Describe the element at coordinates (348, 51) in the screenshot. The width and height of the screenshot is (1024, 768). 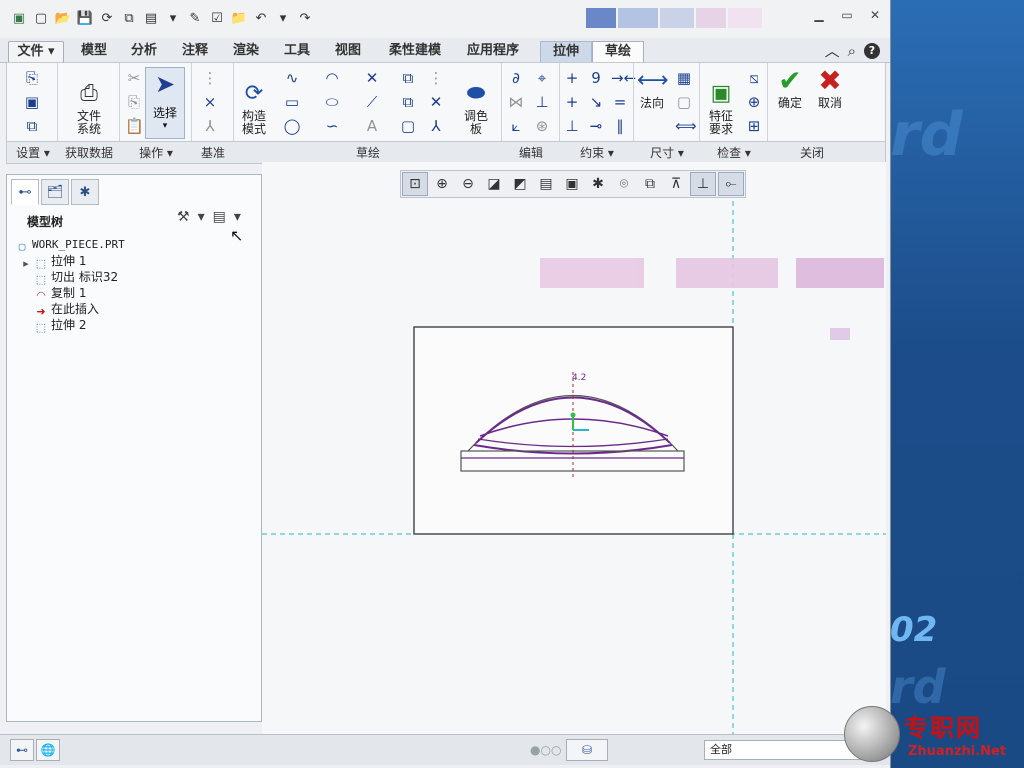
I see `tab-view: 视图` at that location.